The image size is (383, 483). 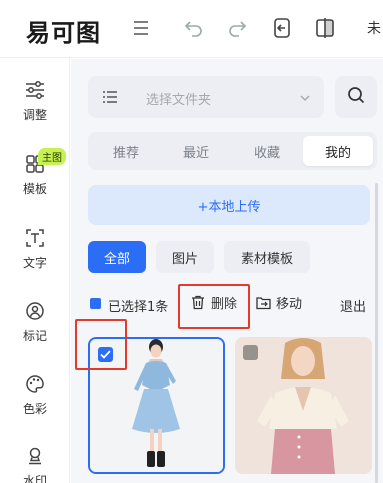 What do you see at coordinates (126, 151) in the screenshot?
I see `tab-recommend: 推荐` at bounding box center [126, 151].